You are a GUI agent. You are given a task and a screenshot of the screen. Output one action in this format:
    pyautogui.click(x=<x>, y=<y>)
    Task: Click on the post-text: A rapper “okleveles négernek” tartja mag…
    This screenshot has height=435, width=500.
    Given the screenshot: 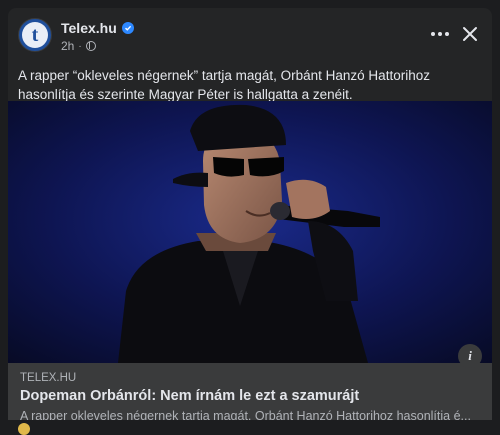 What is the action you would take?
    pyautogui.click(x=224, y=85)
    